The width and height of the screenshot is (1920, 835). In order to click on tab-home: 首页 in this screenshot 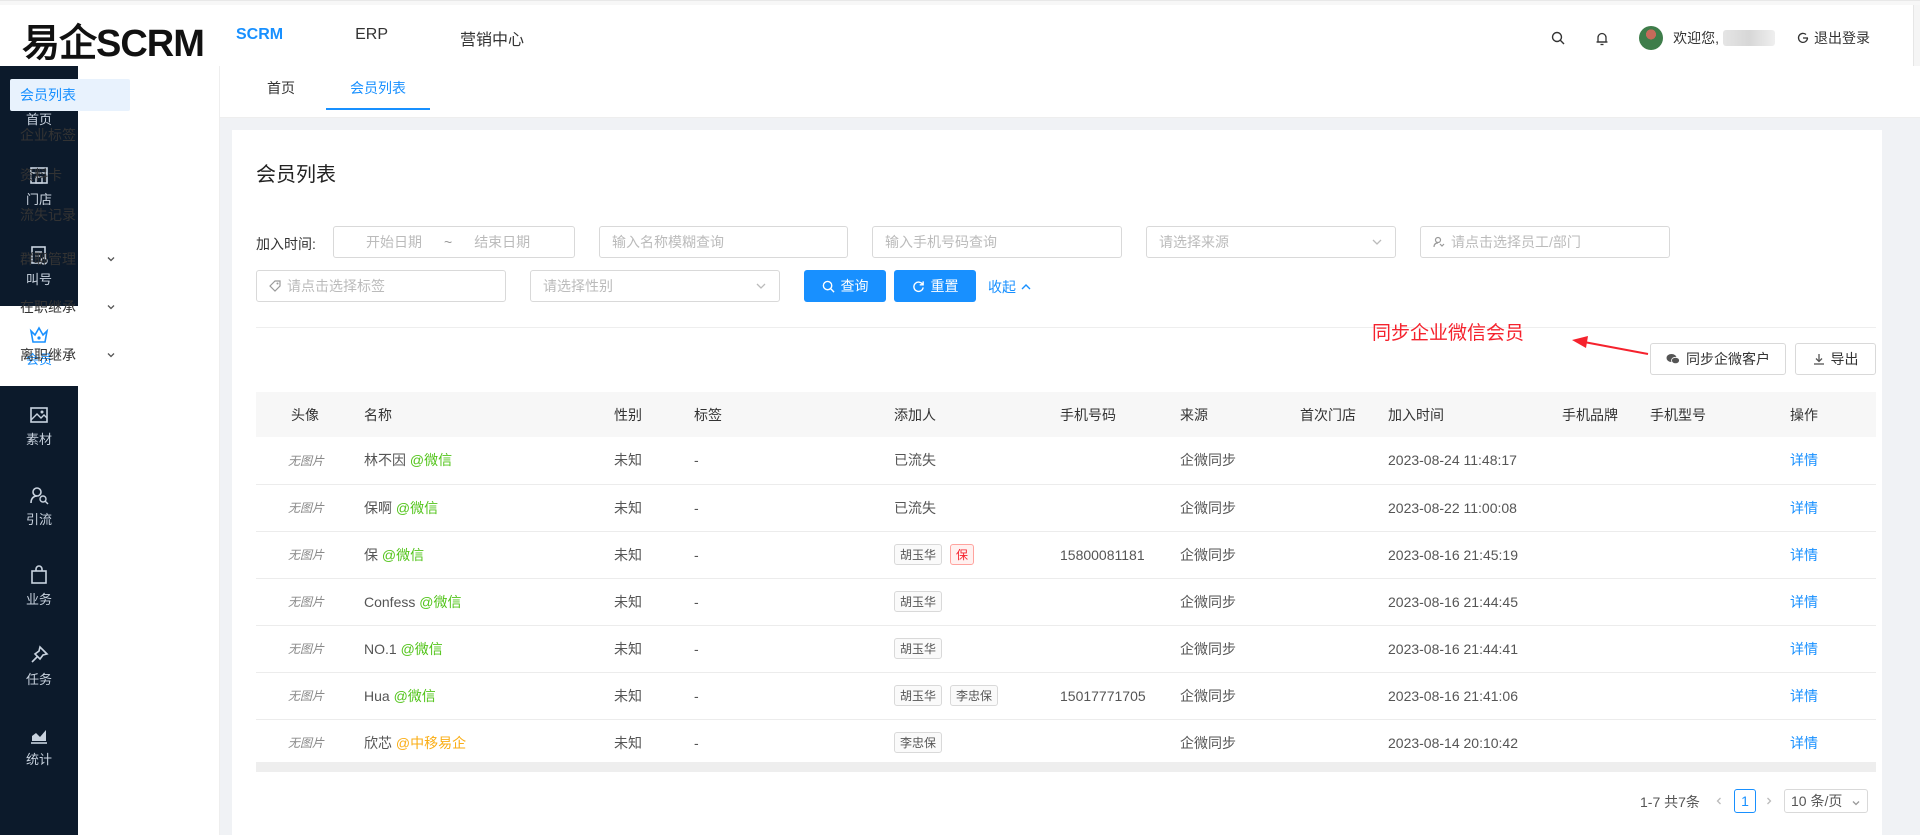, I will do `click(281, 88)`.